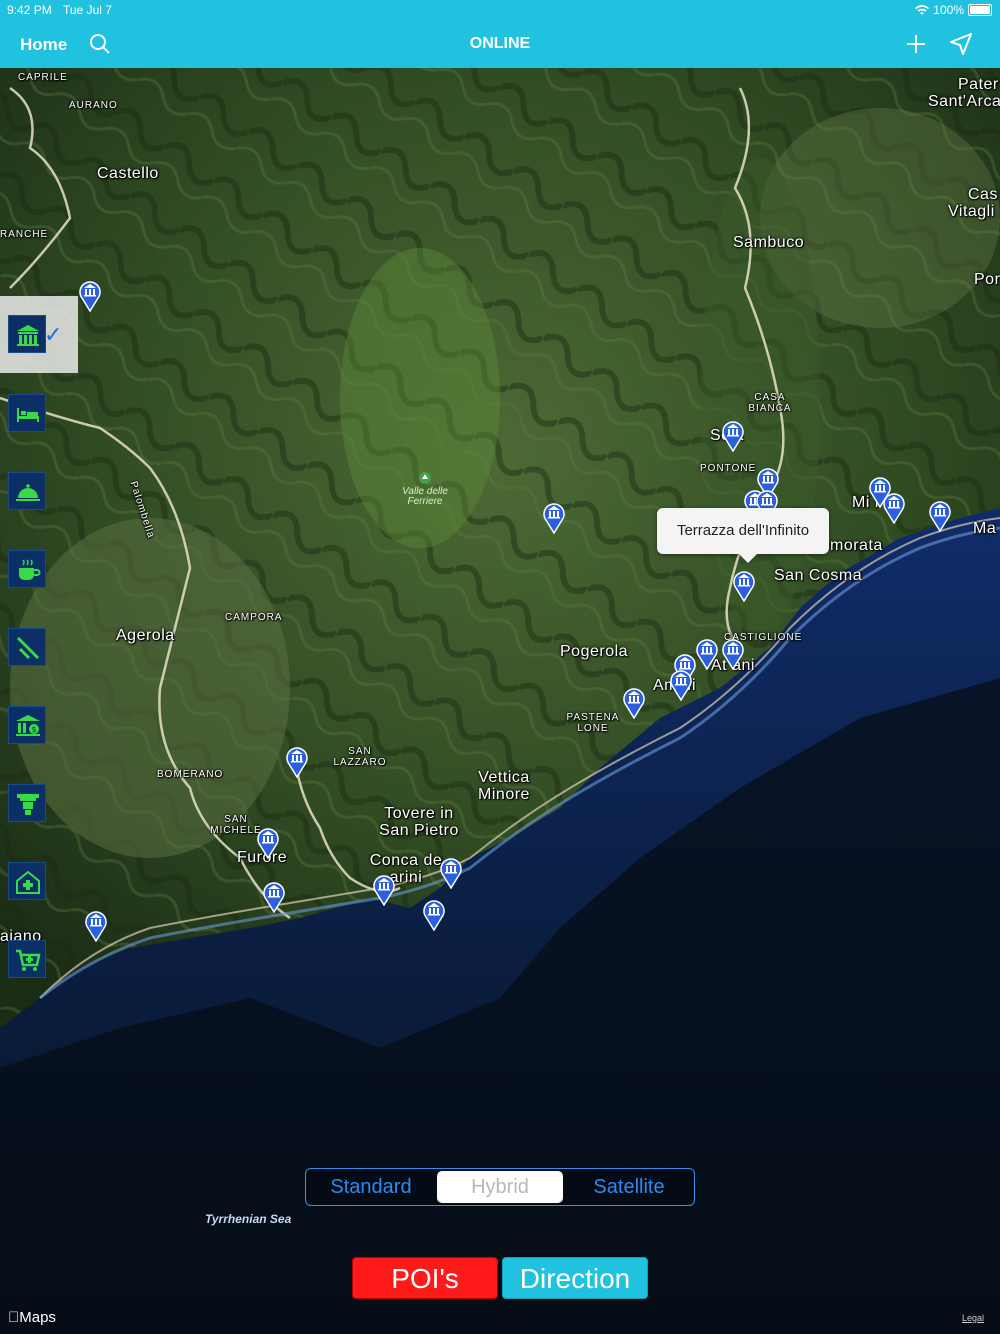 The image size is (1000, 1334). What do you see at coordinates (575, 1278) in the screenshot?
I see `direction-button: Direction` at bounding box center [575, 1278].